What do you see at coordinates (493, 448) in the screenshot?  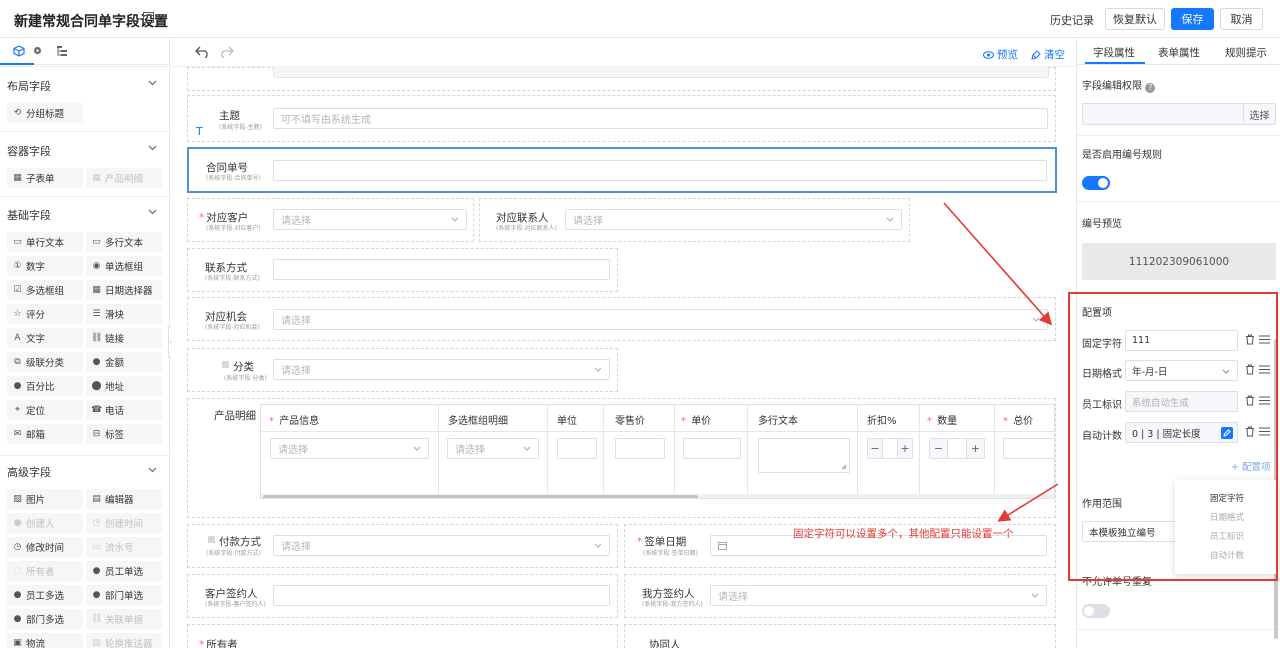 I see `checkbox-group-select: 请选择` at bounding box center [493, 448].